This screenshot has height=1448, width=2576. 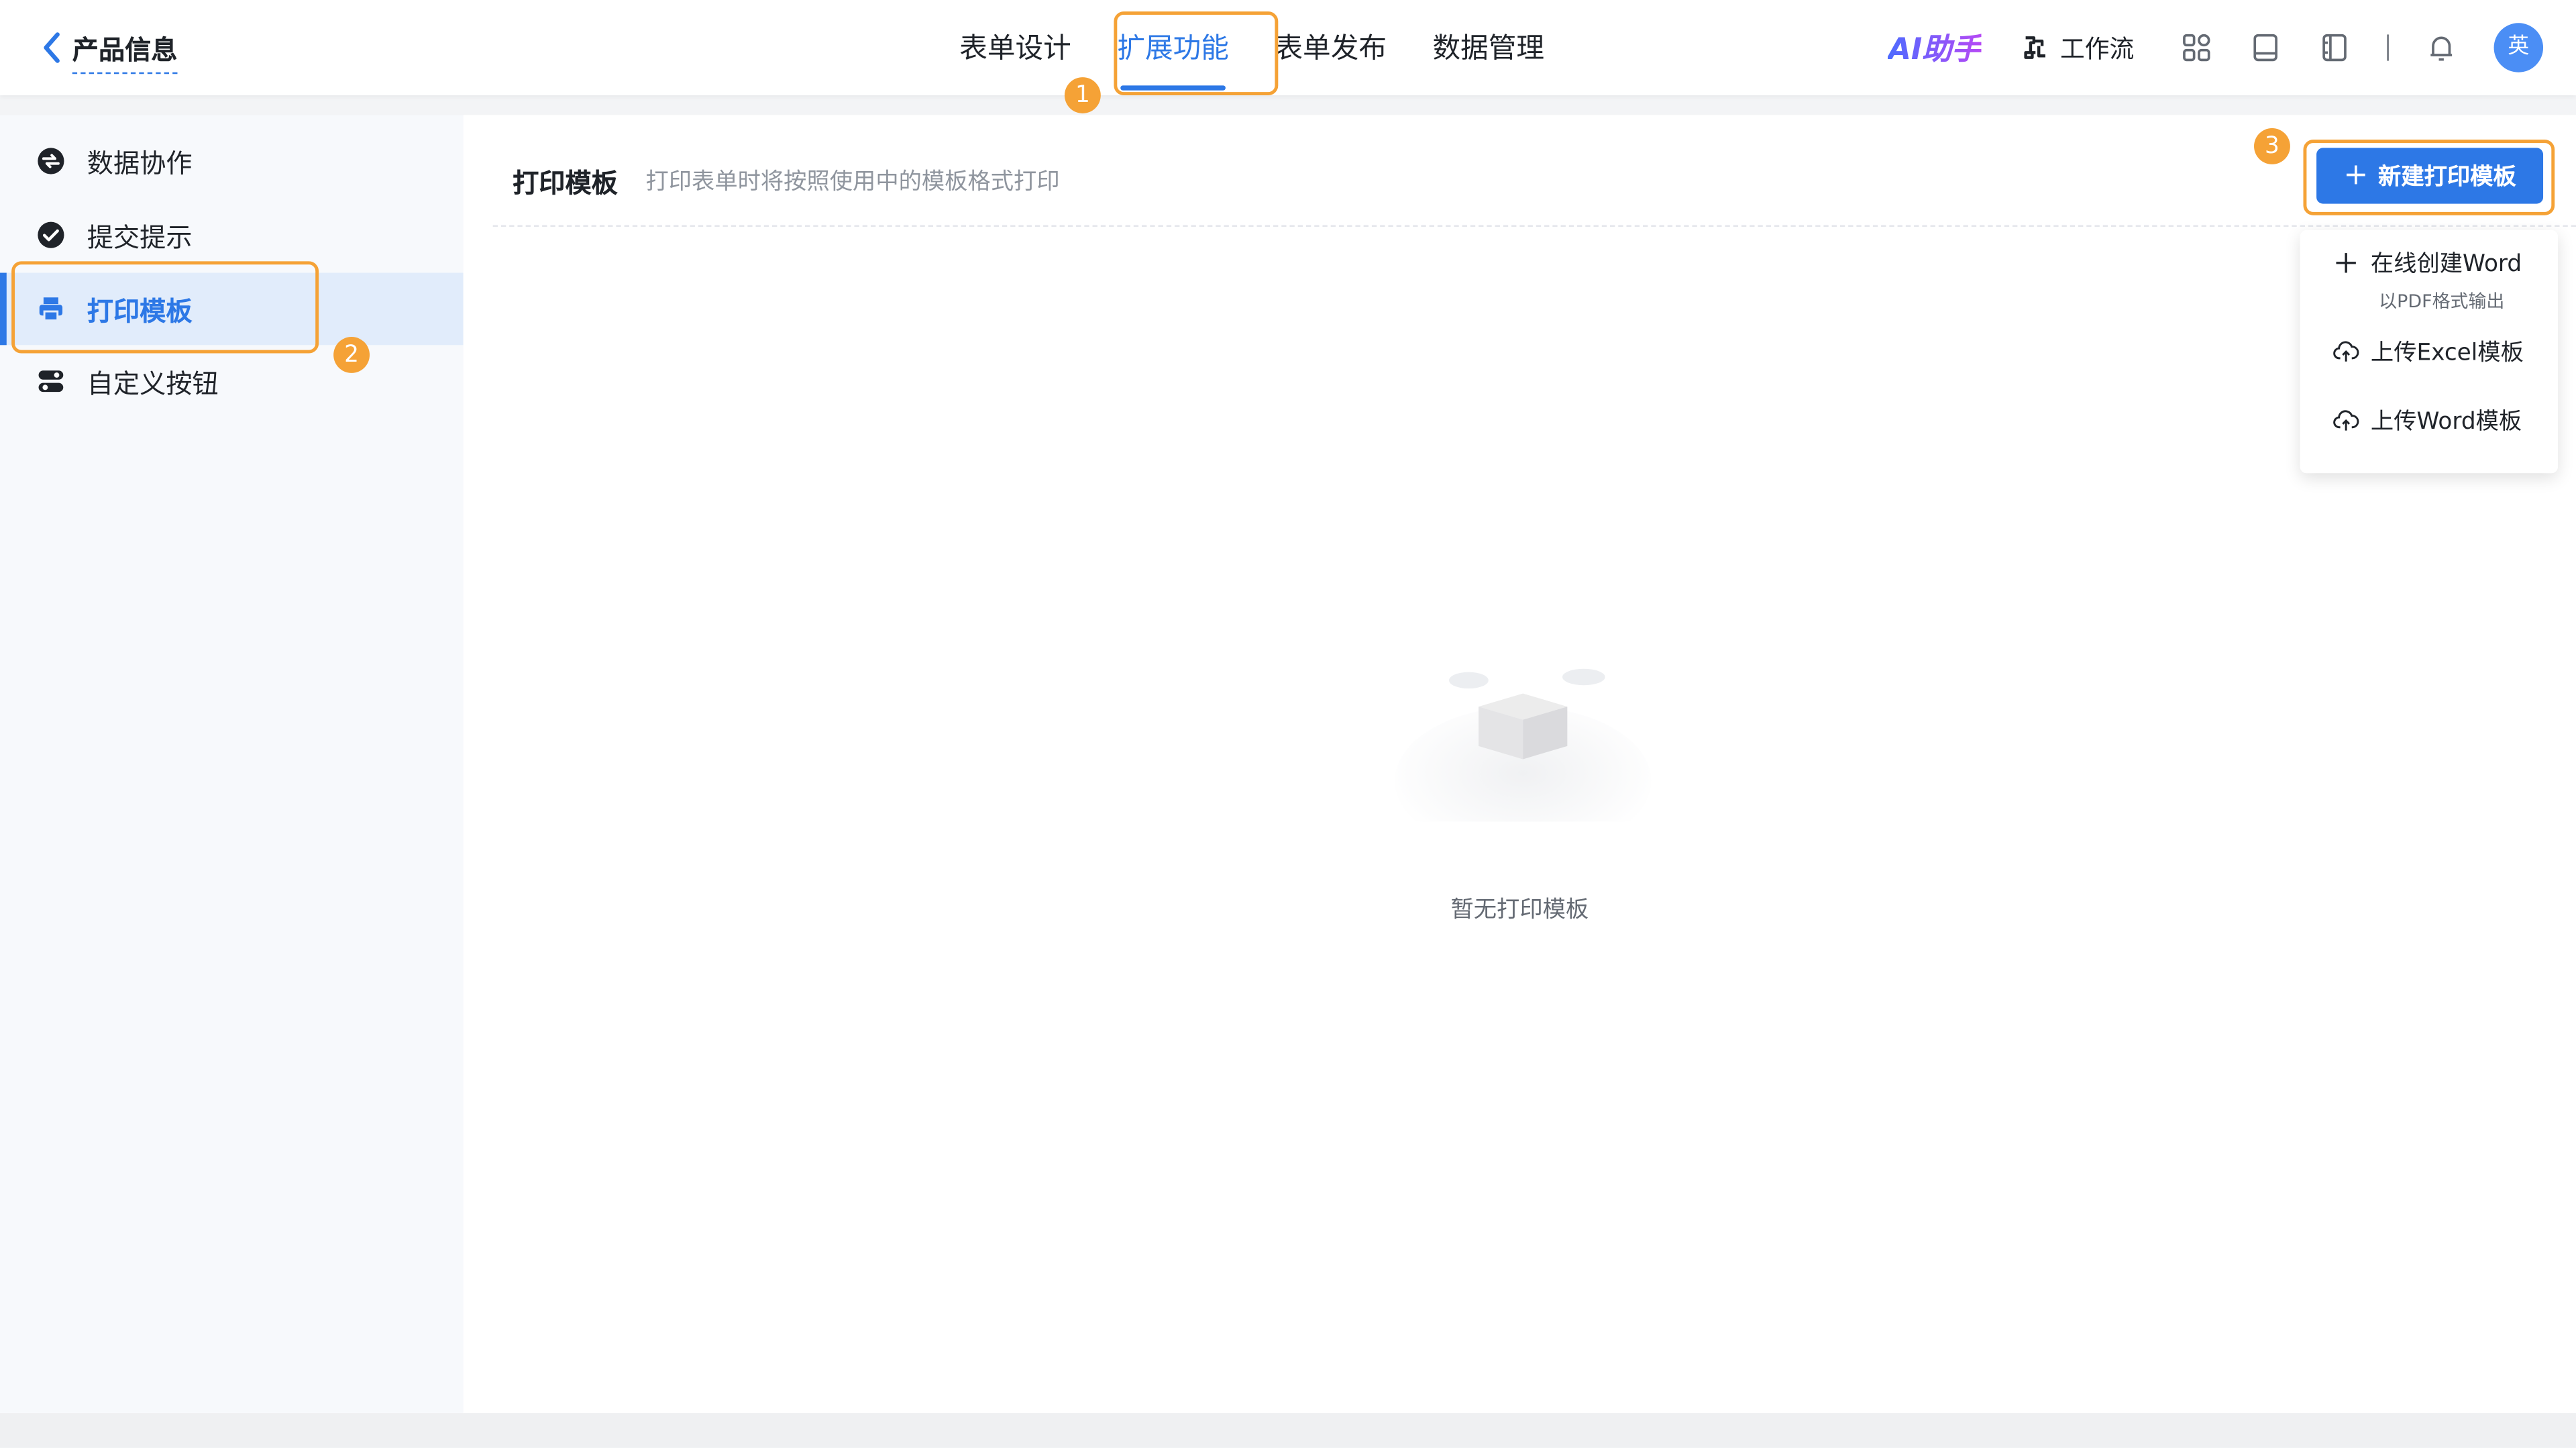 What do you see at coordinates (140, 238) in the screenshot?
I see `sidebar-item-label: 提交提示` at bounding box center [140, 238].